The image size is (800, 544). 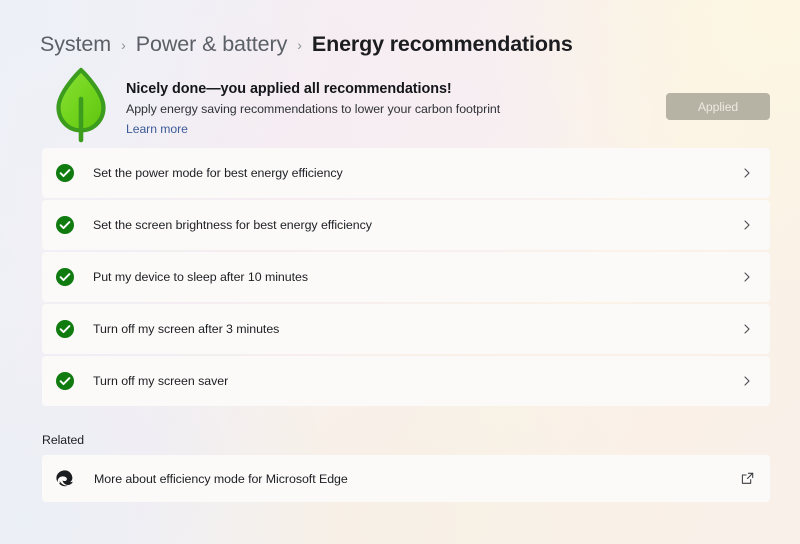 I want to click on related-section-heading: Related, so click(x=63, y=440).